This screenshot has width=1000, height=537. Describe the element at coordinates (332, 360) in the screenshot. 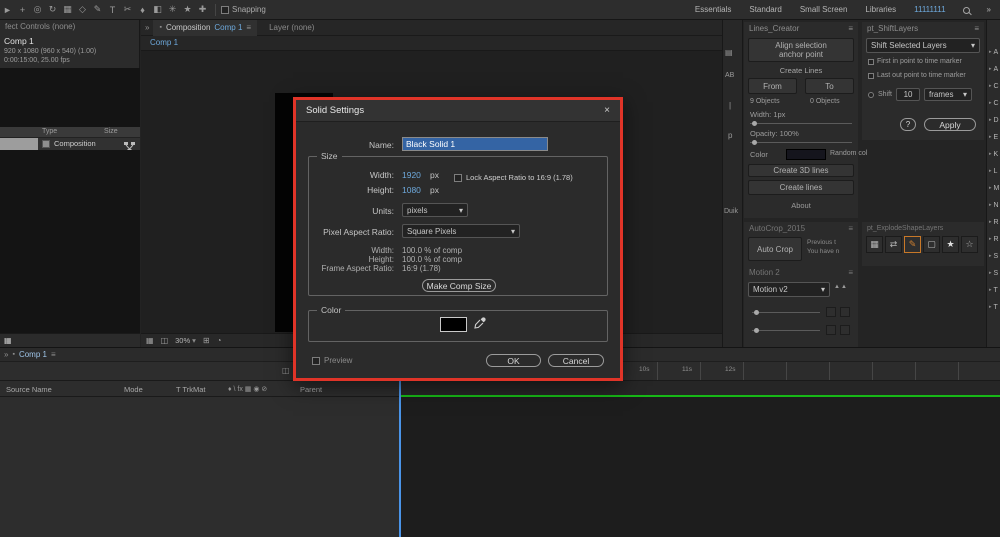

I see `preview-row: Preview` at that location.